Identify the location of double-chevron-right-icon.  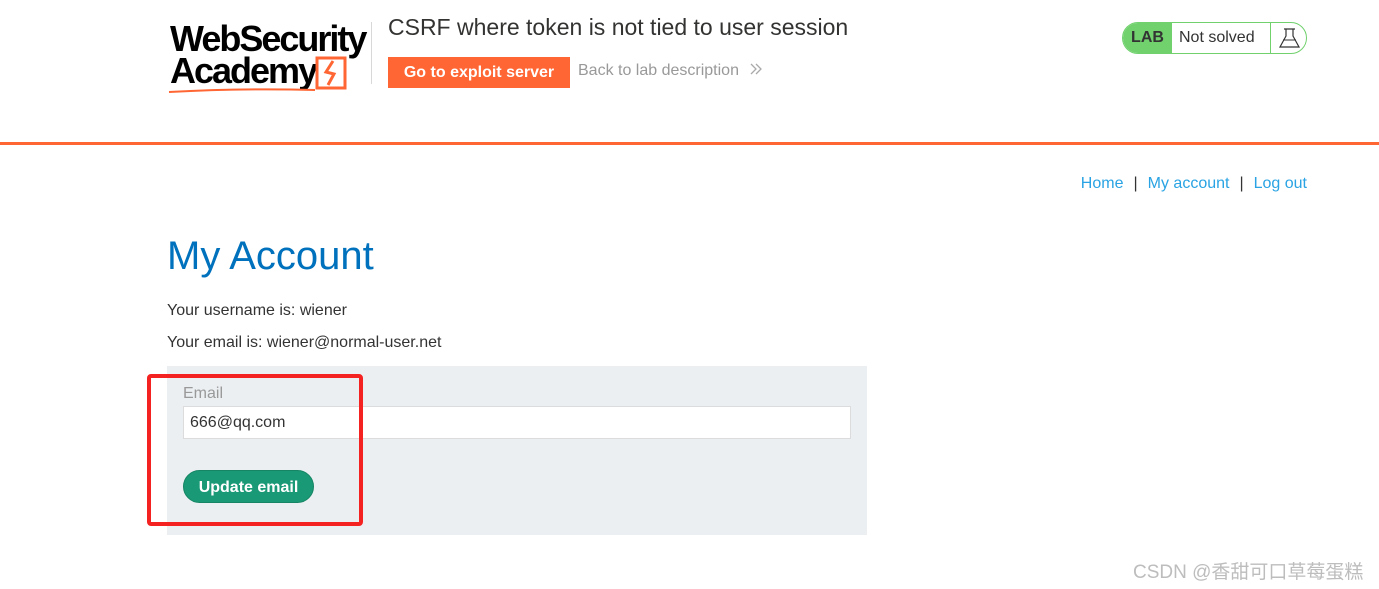
(756, 71).